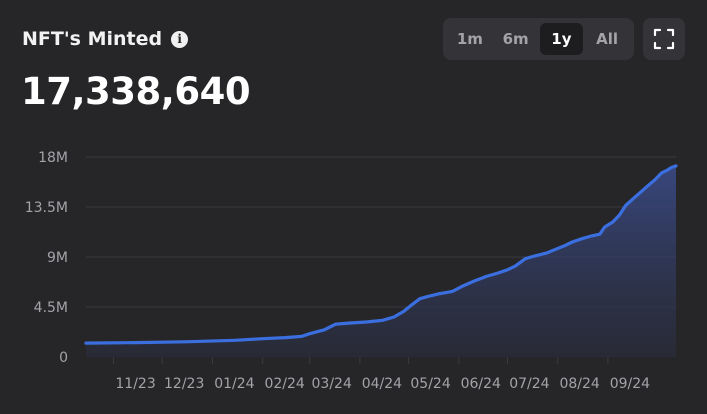 This screenshot has height=414, width=707. What do you see at coordinates (46, 208) in the screenshot?
I see `y-tick-label: 13.5M` at bounding box center [46, 208].